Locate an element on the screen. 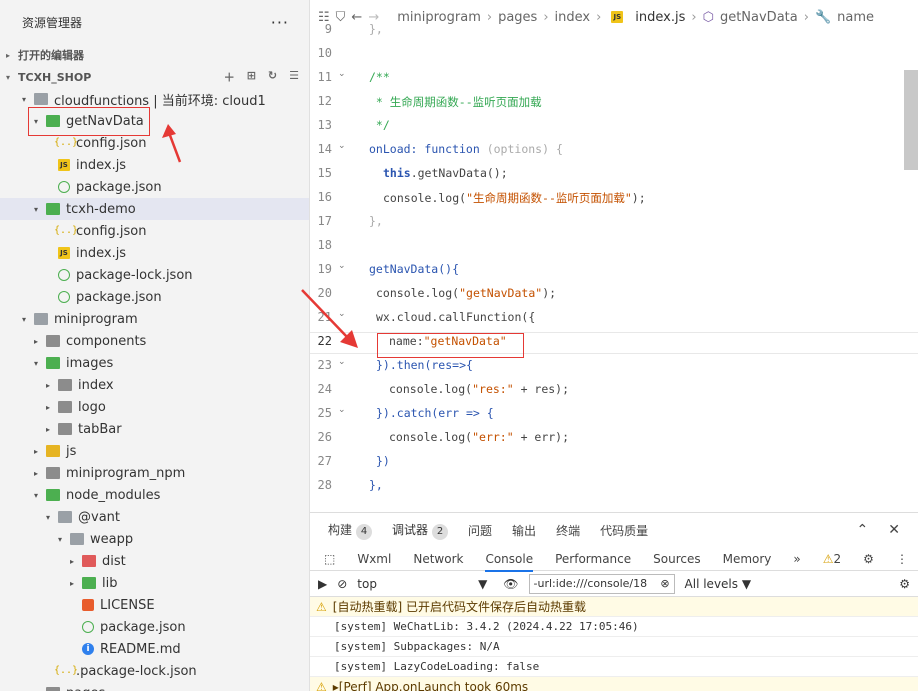 This screenshot has height=691, width=918. crumb-method: getNavData is located at coordinates (759, 17).